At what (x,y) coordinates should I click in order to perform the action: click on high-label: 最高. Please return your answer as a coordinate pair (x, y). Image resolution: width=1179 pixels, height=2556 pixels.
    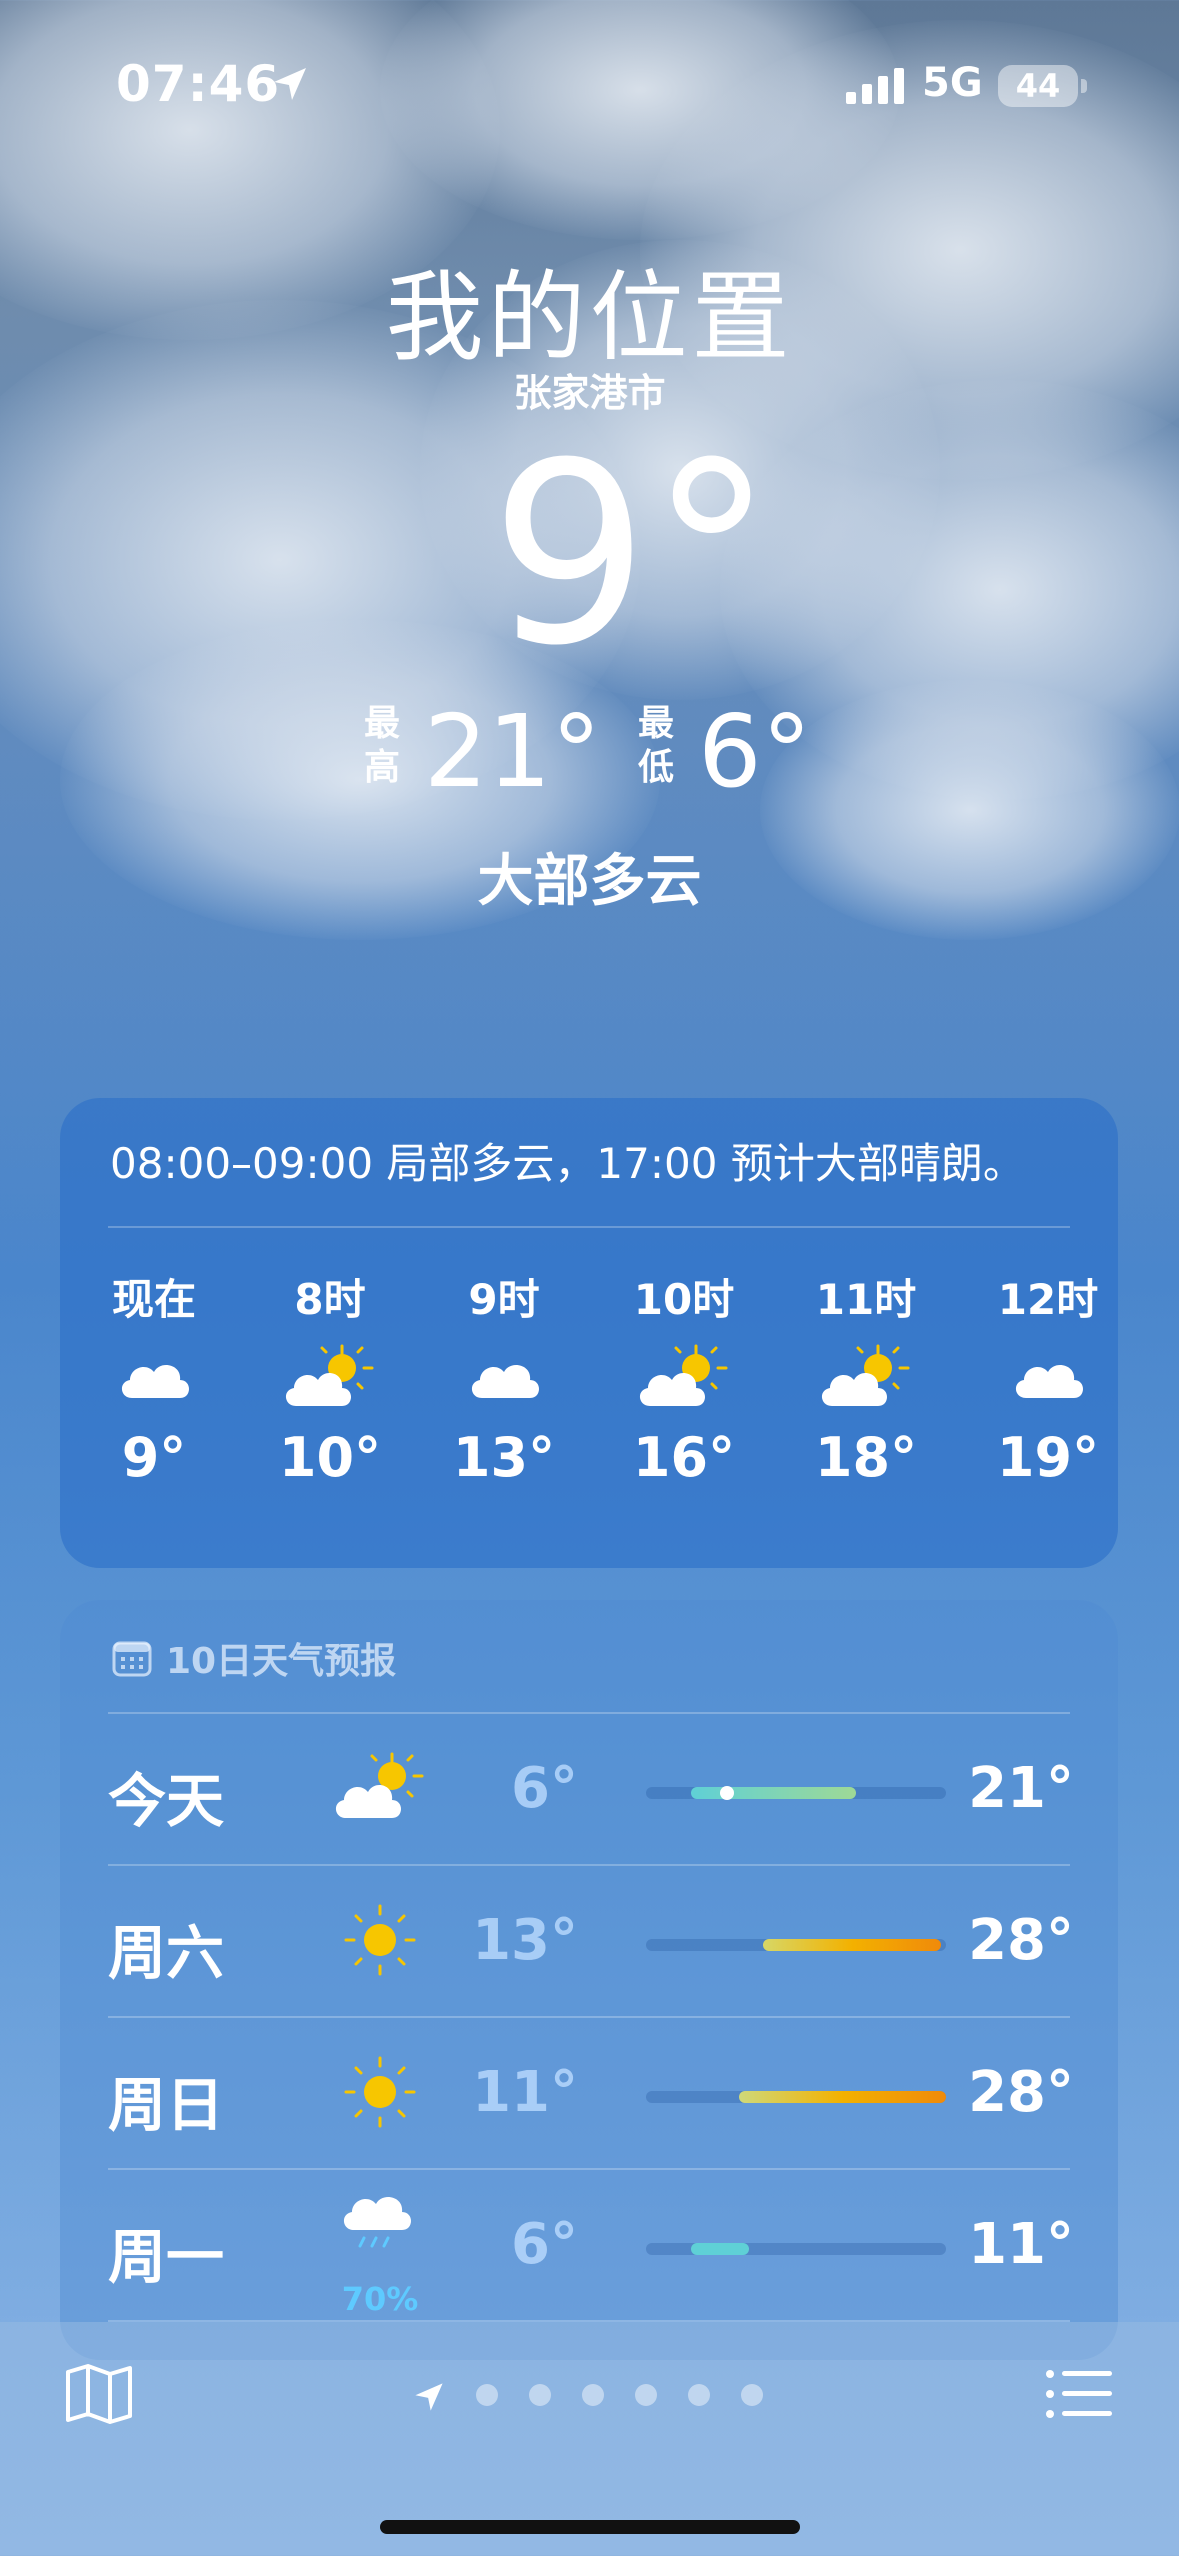
    Looking at the image, I should click on (382, 745).